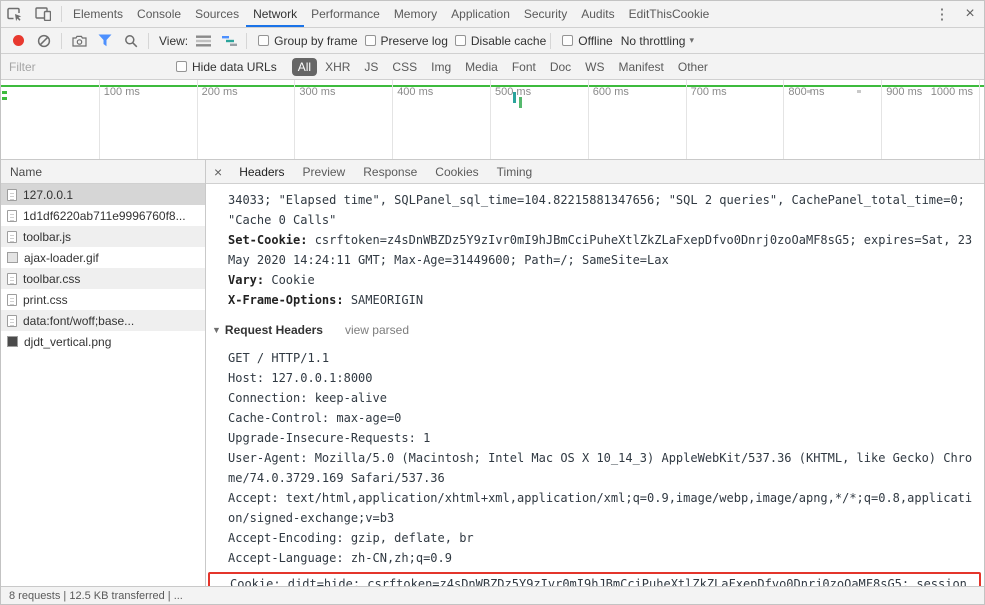 The width and height of the screenshot is (985, 605). I want to click on timeline-tick-label: 900 ms, so click(904, 92).